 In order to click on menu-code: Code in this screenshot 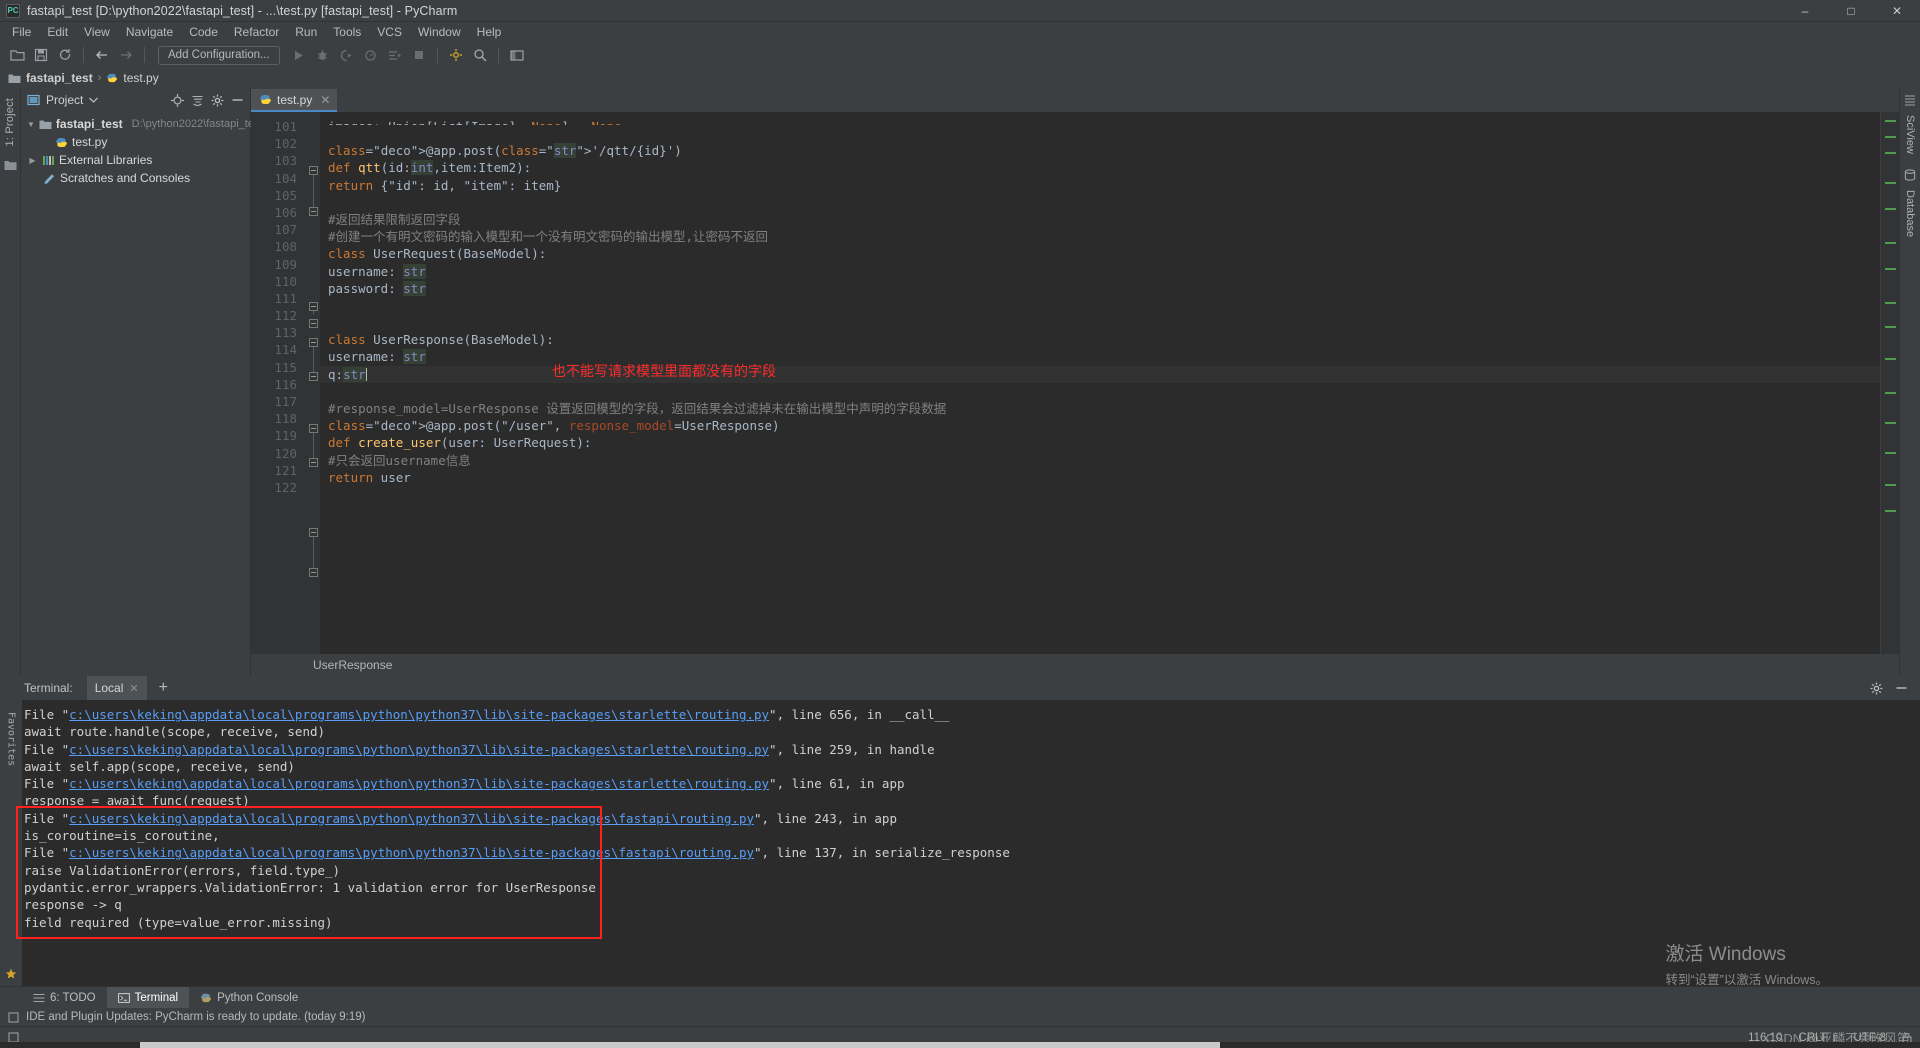, I will do `click(203, 32)`.